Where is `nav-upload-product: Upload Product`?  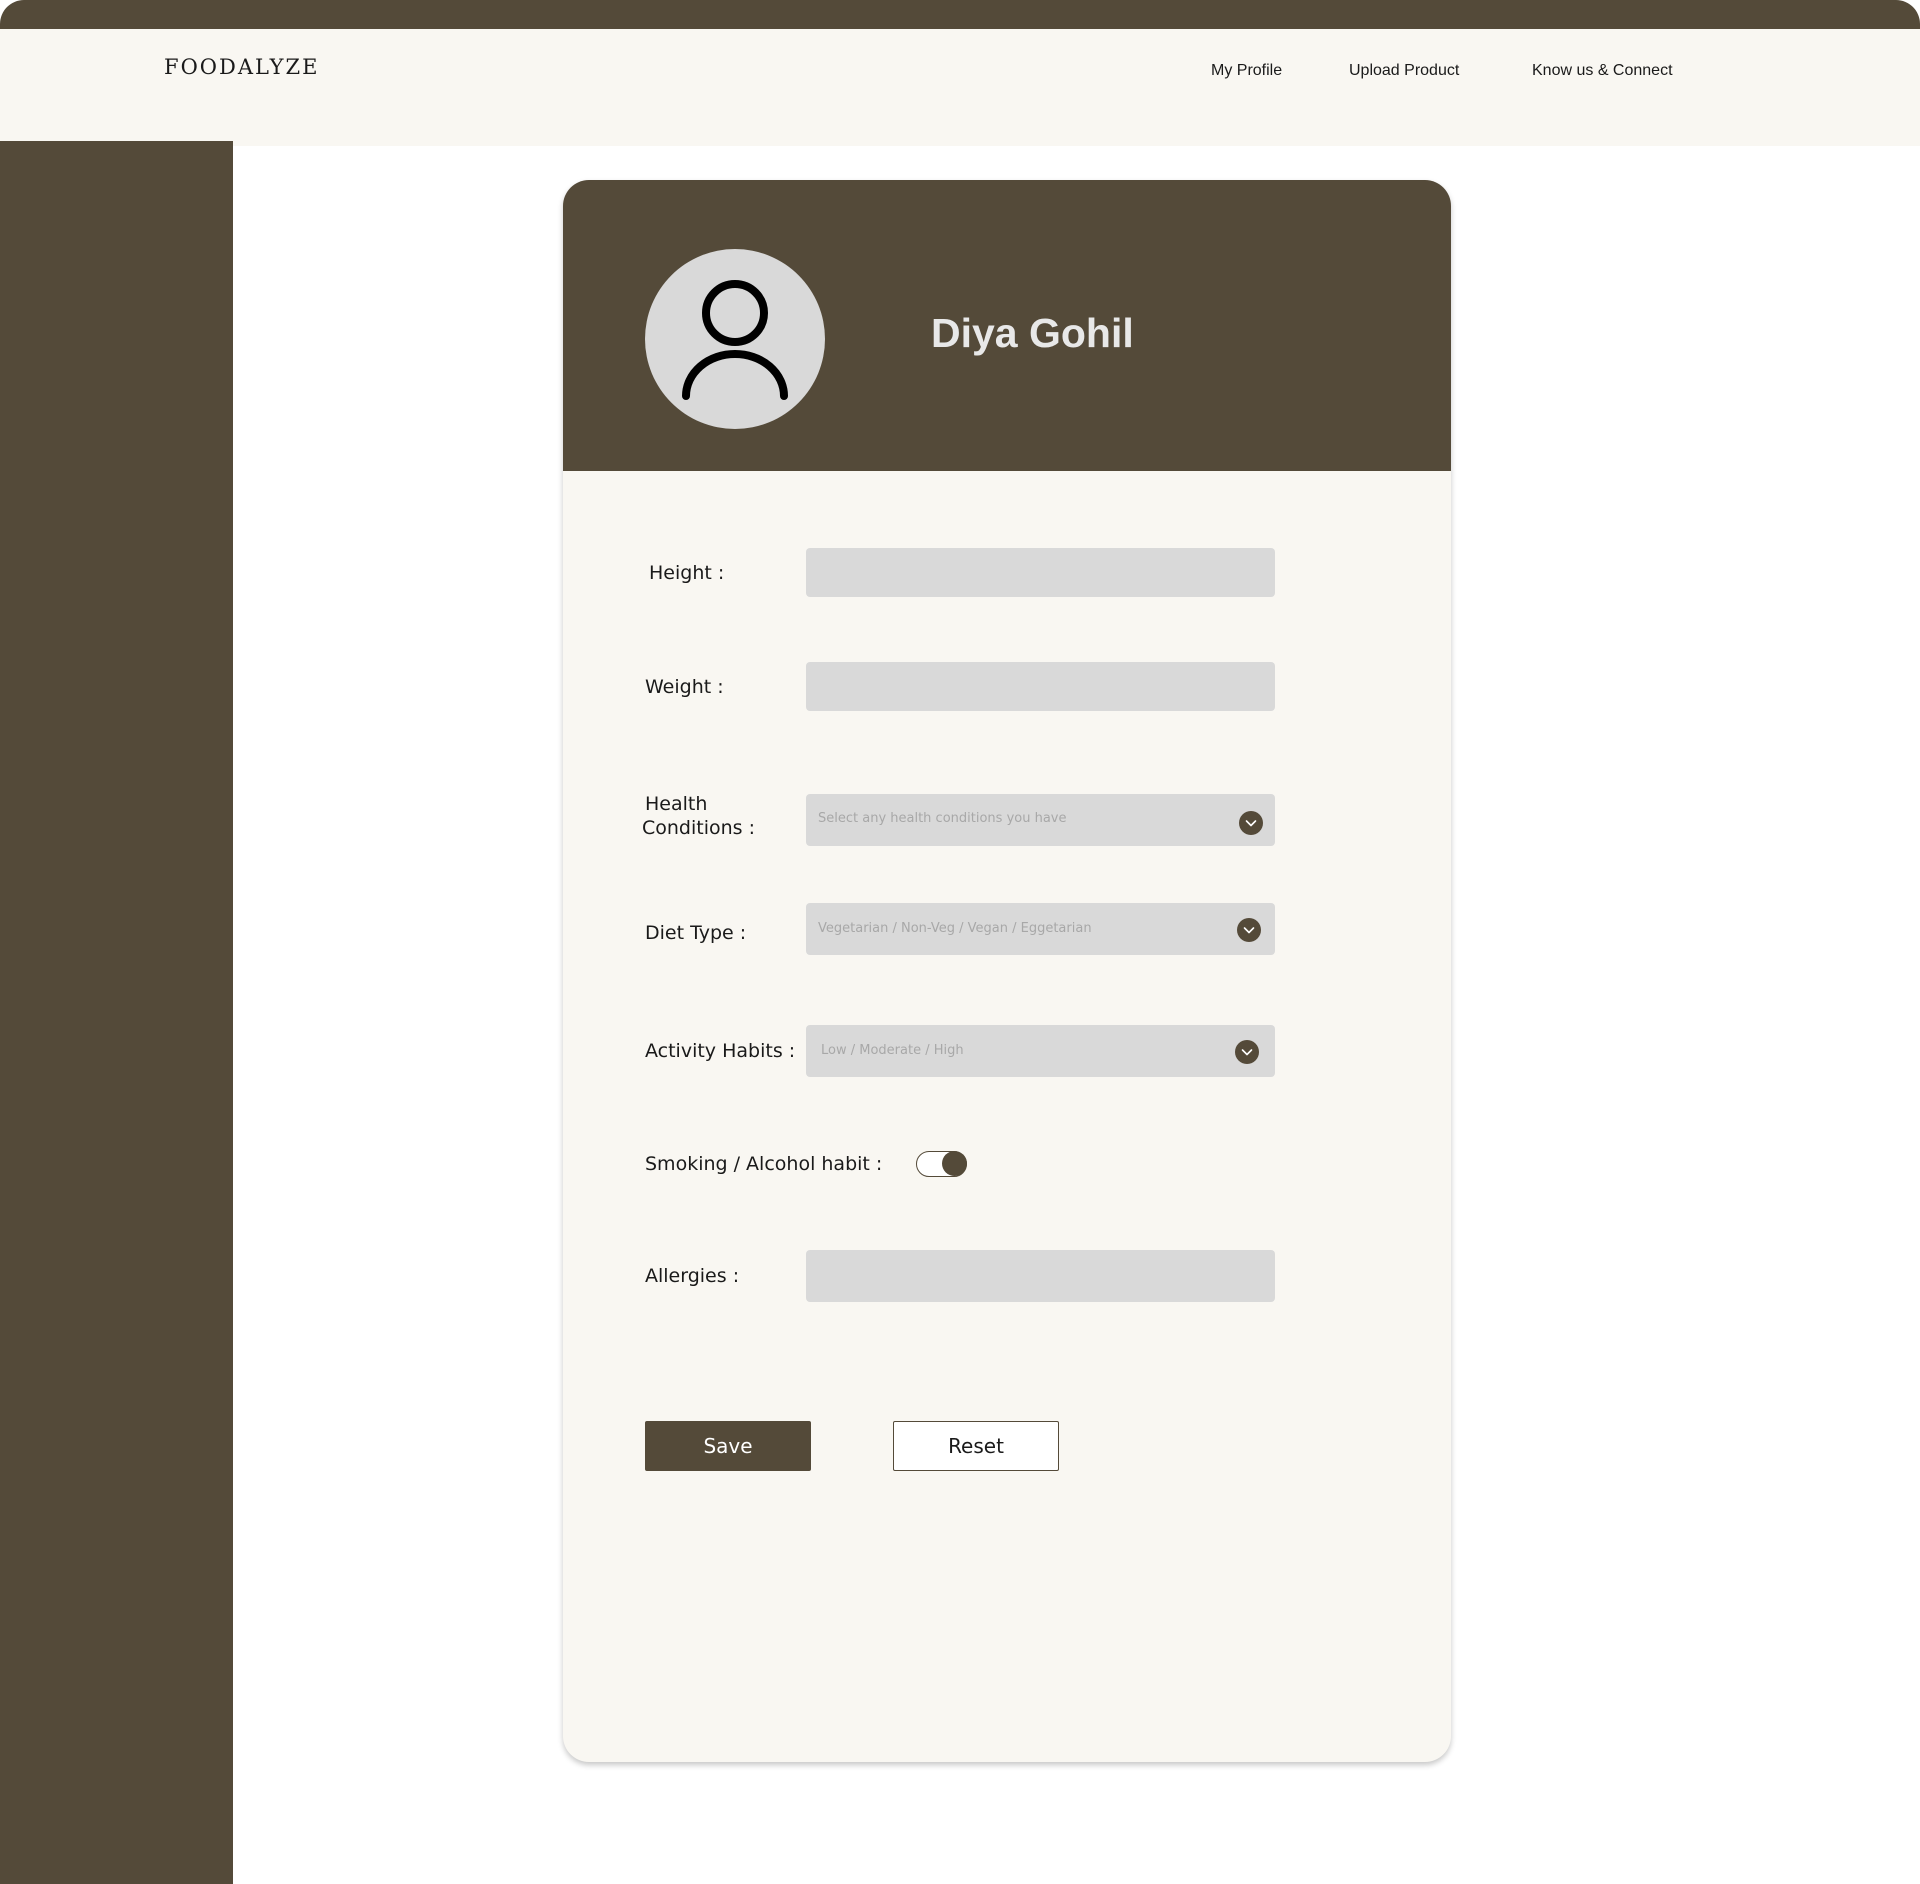
nav-upload-product: Upload Product is located at coordinates (1404, 71).